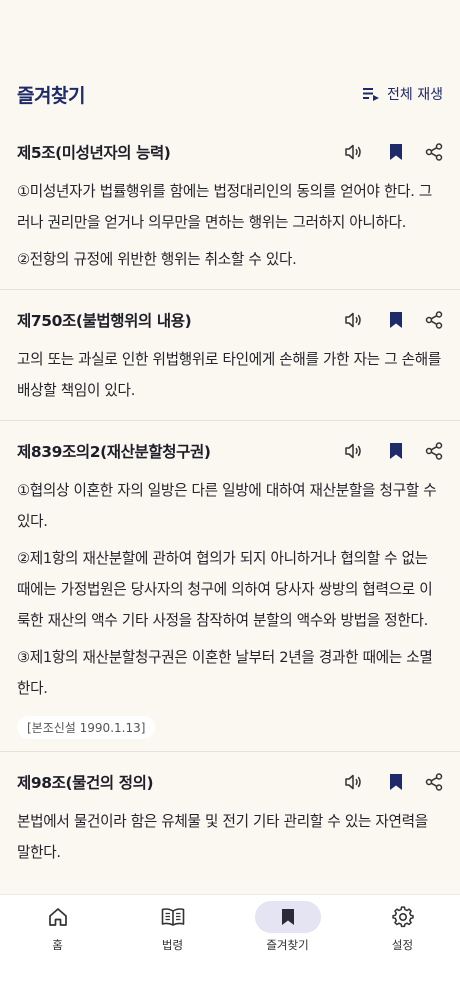 Image resolution: width=460 pixels, height=995 pixels. Describe the element at coordinates (172, 917) in the screenshot. I see `book-icon` at that location.